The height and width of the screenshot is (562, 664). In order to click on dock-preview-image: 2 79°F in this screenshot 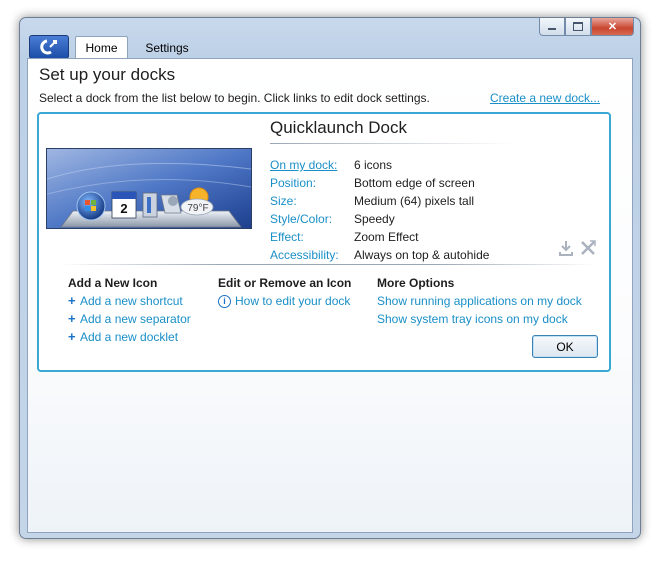, I will do `click(149, 188)`.